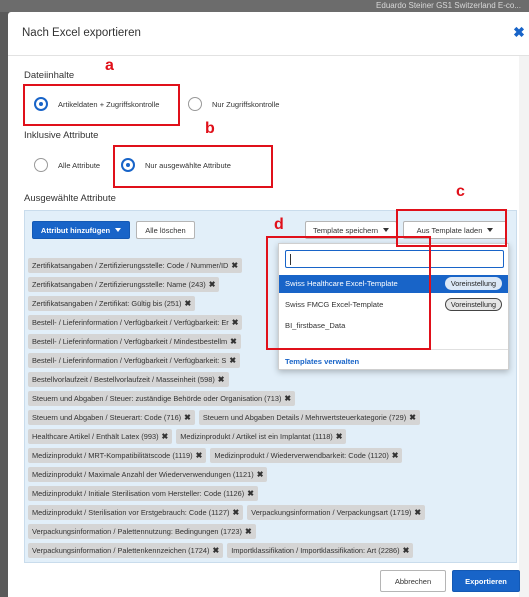  I want to click on template-option-bi-firstbase: BI_firstbase_Data, so click(393, 326).